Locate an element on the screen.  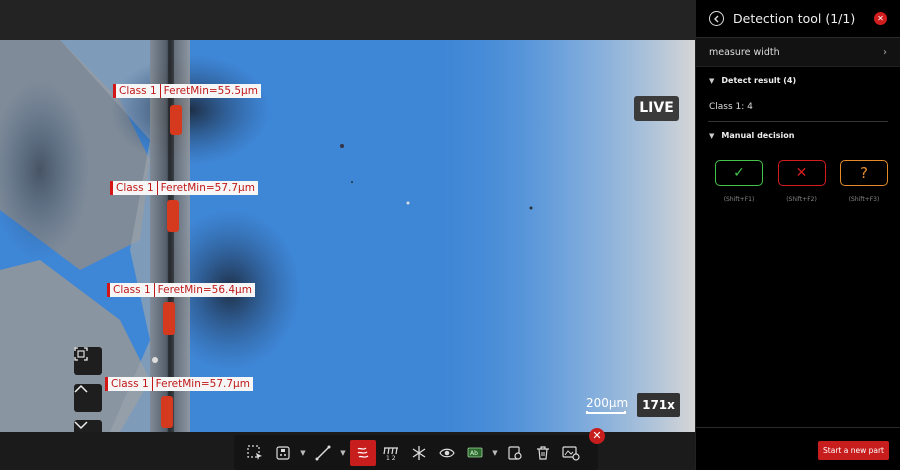
ok-button: ✓ is located at coordinates (739, 173).